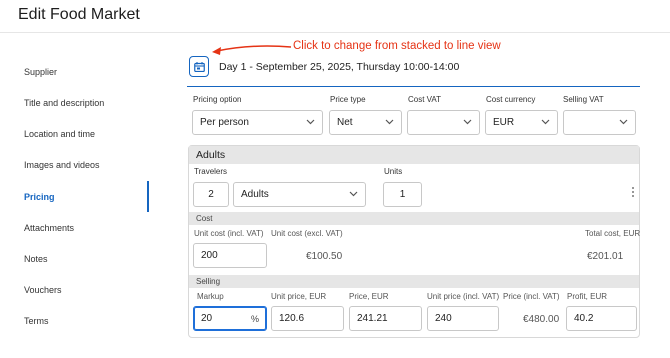 This screenshot has height=358, width=670. What do you see at coordinates (541, 319) in the screenshot?
I see `price-incl-vat-value: €480.00` at bounding box center [541, 319].